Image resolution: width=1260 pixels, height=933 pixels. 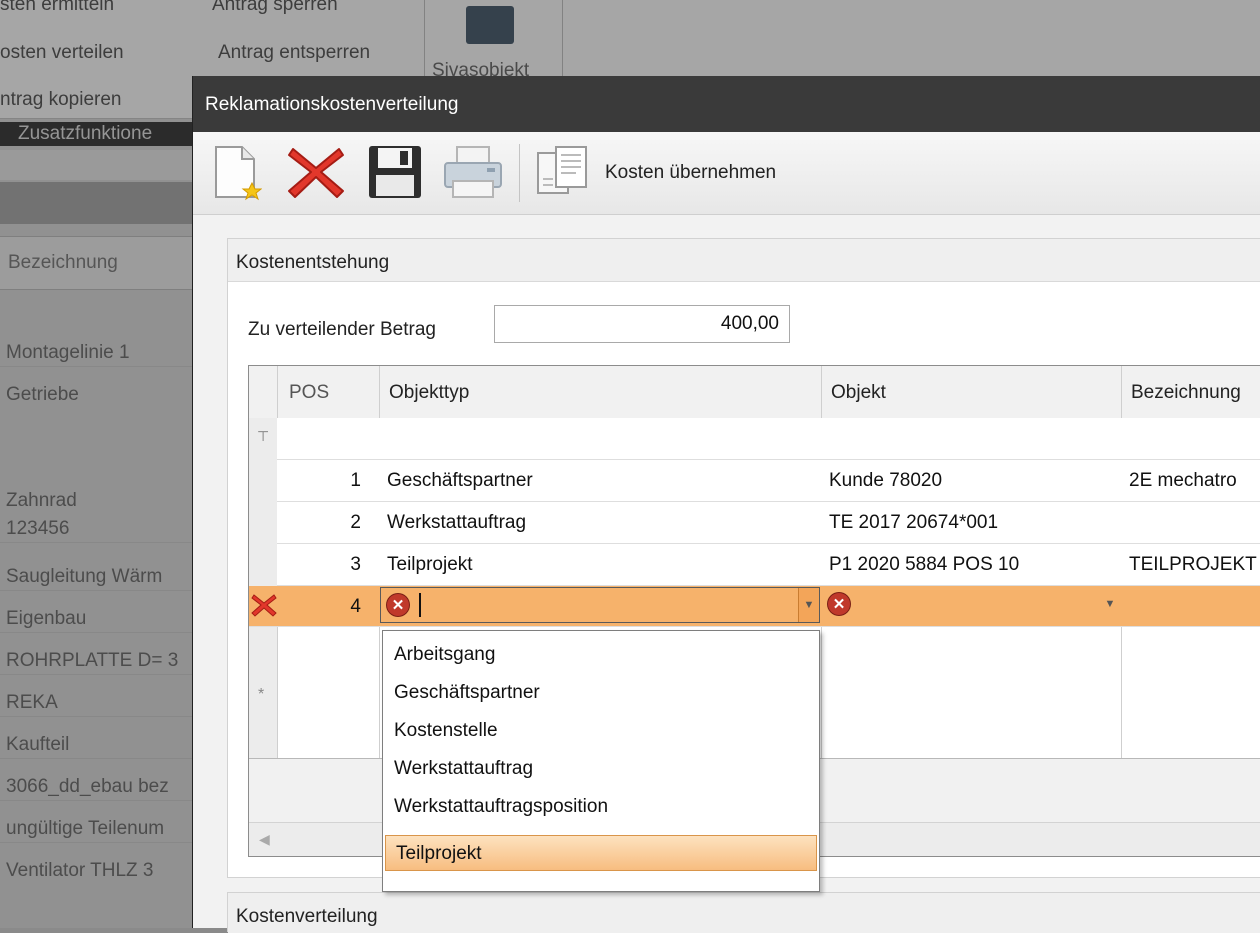 What do you see at coordinates (430, 565) in the screenshot?
I see `cell-objekttyp: Teilprojekt` at bounding box center [430, 565].